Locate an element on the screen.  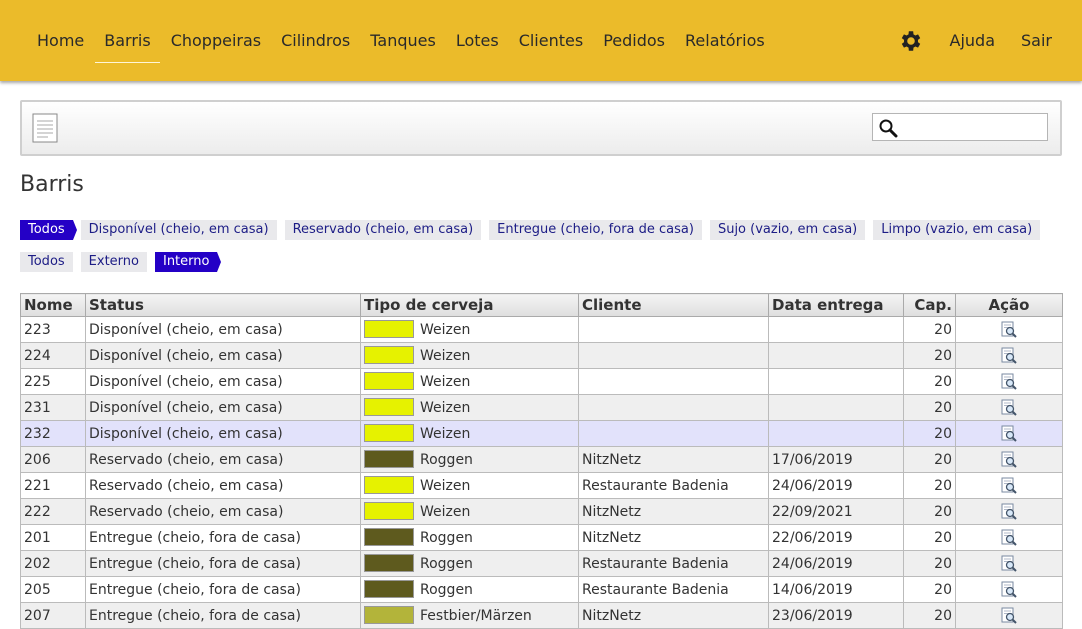
header-client: Cliente is located at coordinates (673, 305).